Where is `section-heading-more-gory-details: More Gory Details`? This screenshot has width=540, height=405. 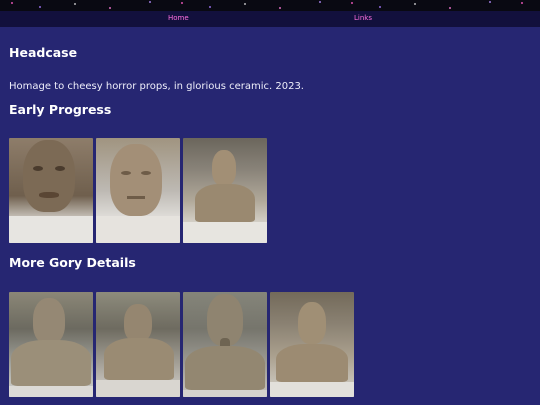 section-heading-more-gory-details: More Gory Details is located at coordinates (72, 262).